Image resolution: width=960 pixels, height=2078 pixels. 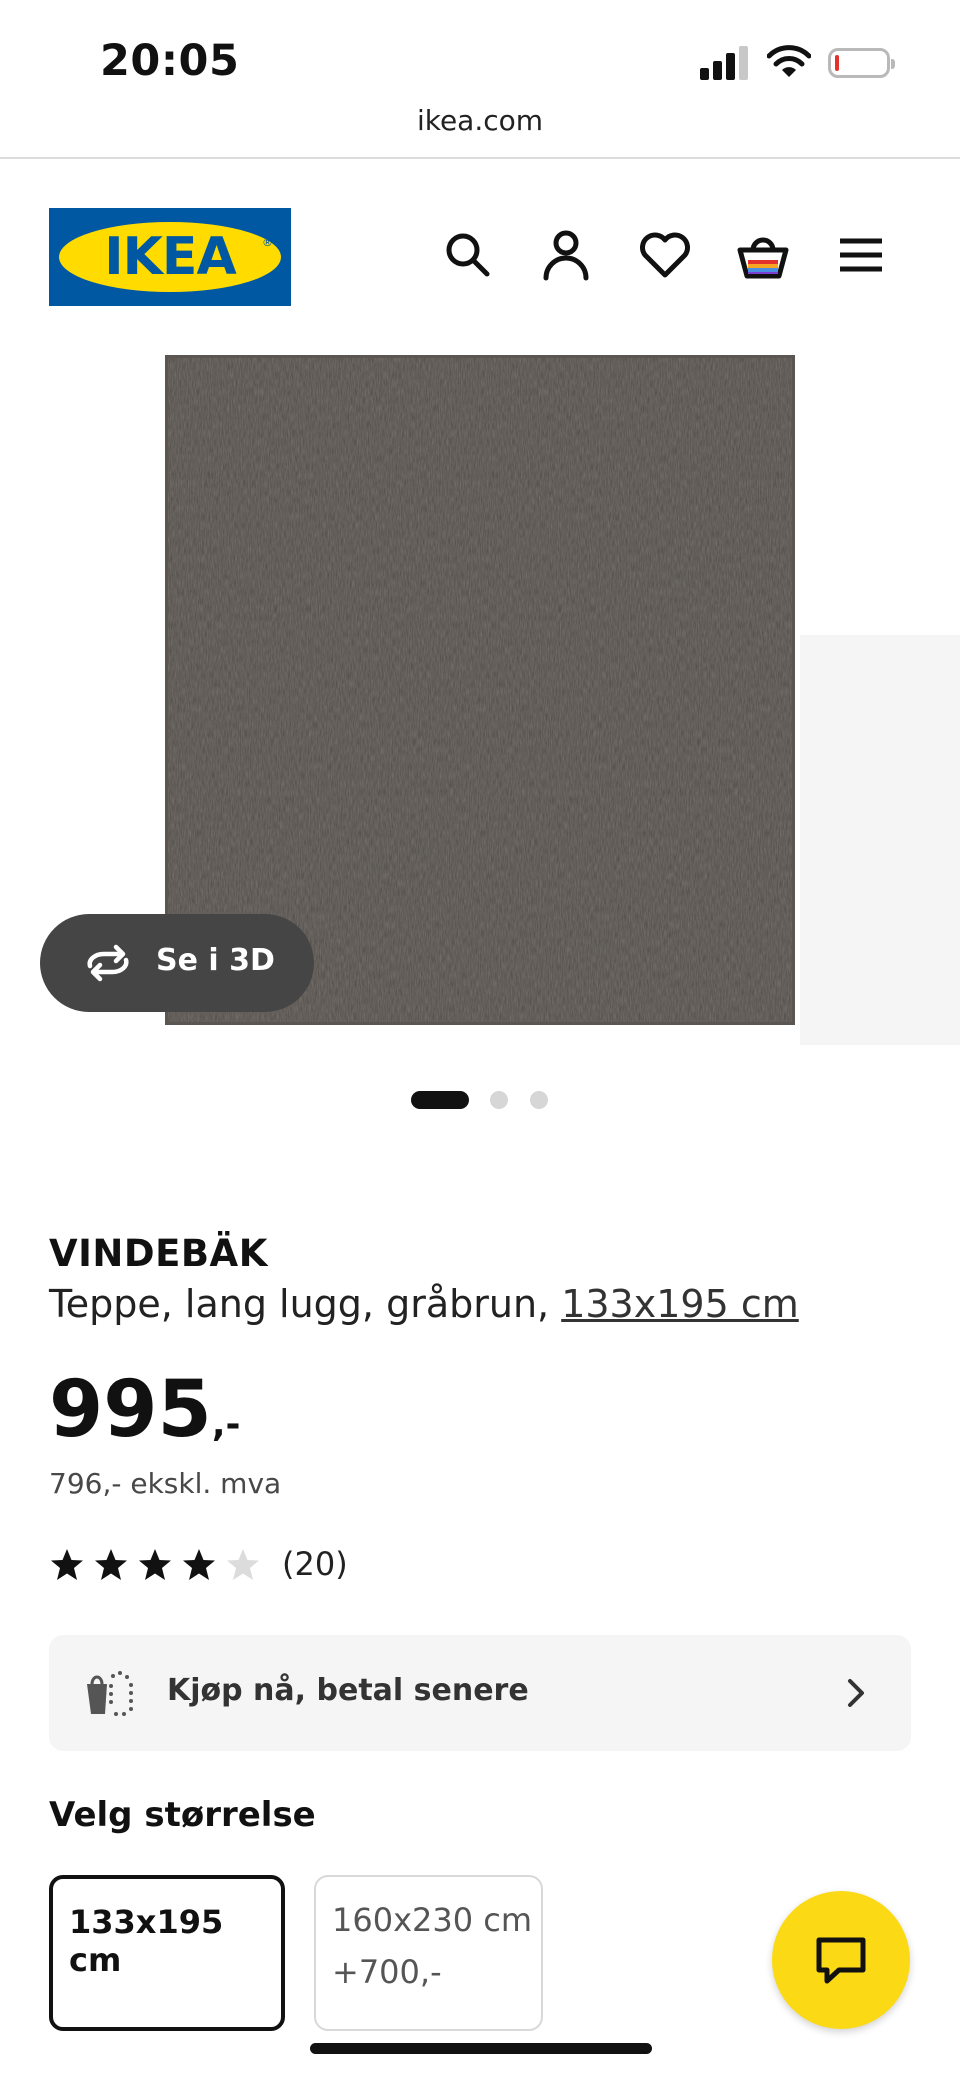 What do you see at coordinates (763, 255) in the screenshot?
I see `cart-icon` at bounding box center [763, 255].